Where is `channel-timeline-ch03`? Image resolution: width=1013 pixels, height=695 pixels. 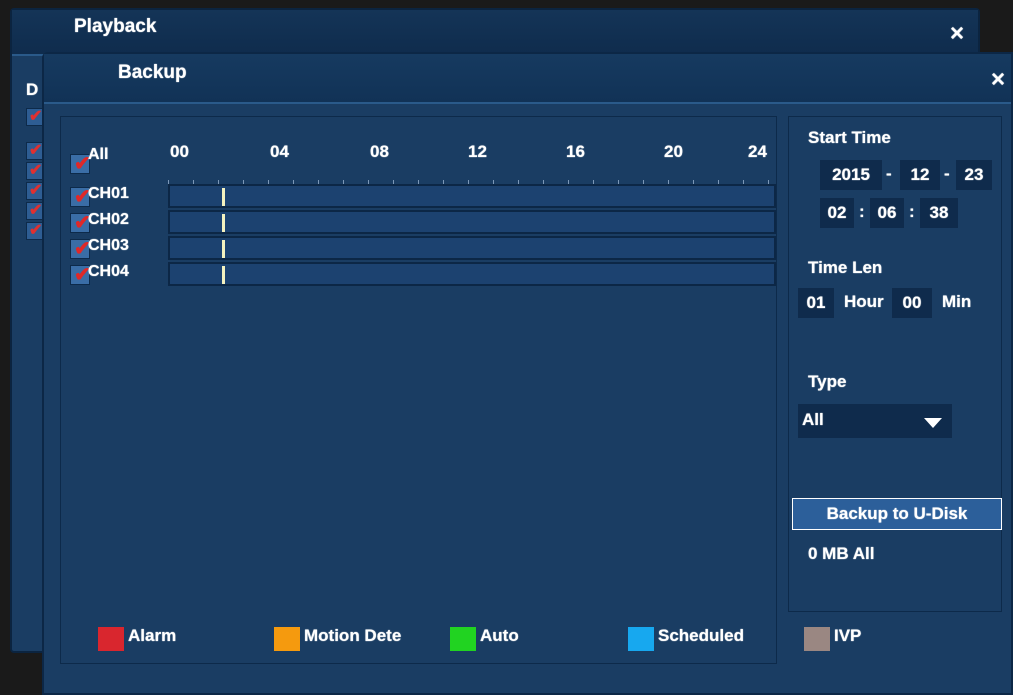
channel-timeline-ch03 is located at coordinates (472, 248).